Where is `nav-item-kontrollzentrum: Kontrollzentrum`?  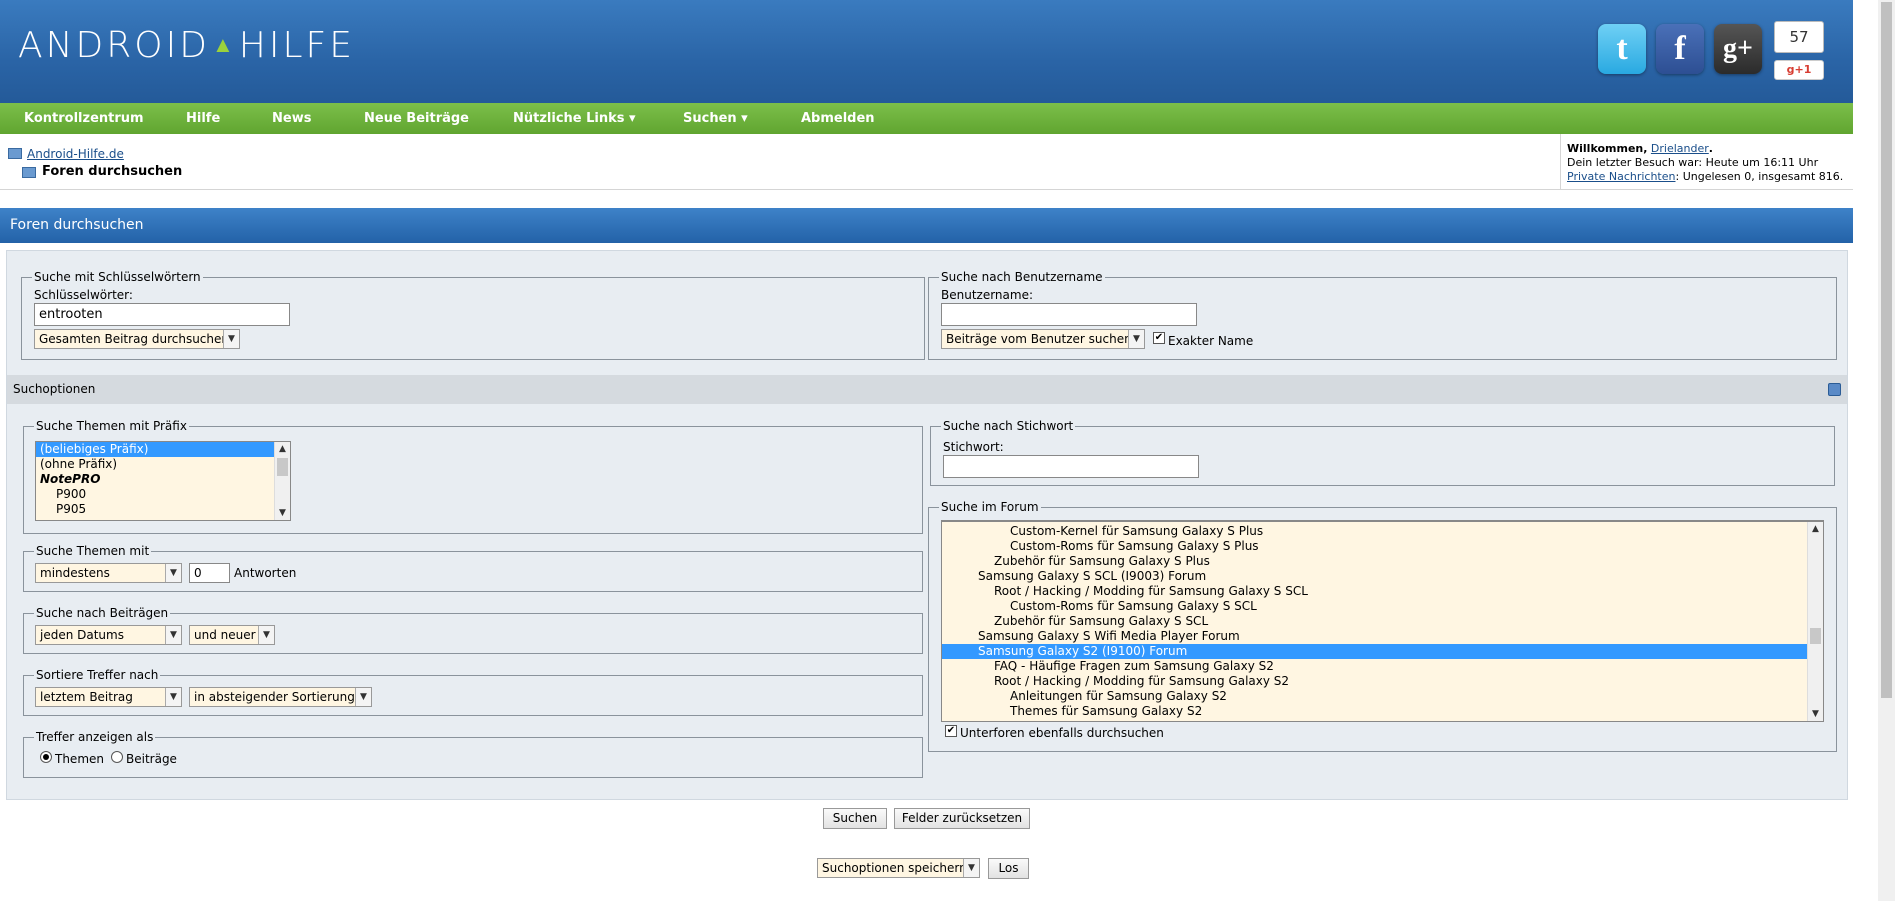 nav-item-kontrollzentrum: Kontrollzentrum is located at coordinates (84, 118).